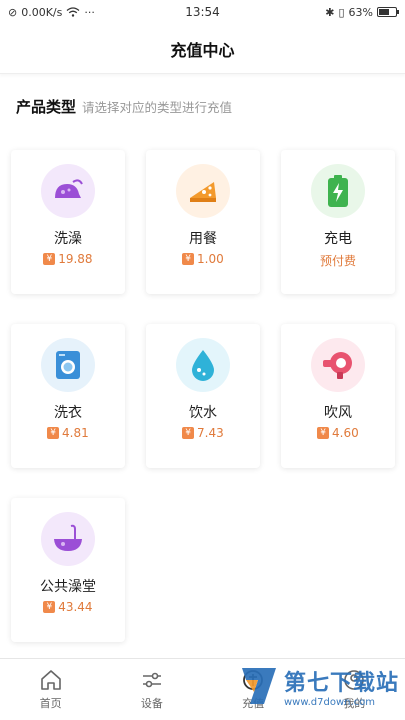  I want to click on product-card-laundry: 洗衣 ¥ 4.81, so click(68, 396).